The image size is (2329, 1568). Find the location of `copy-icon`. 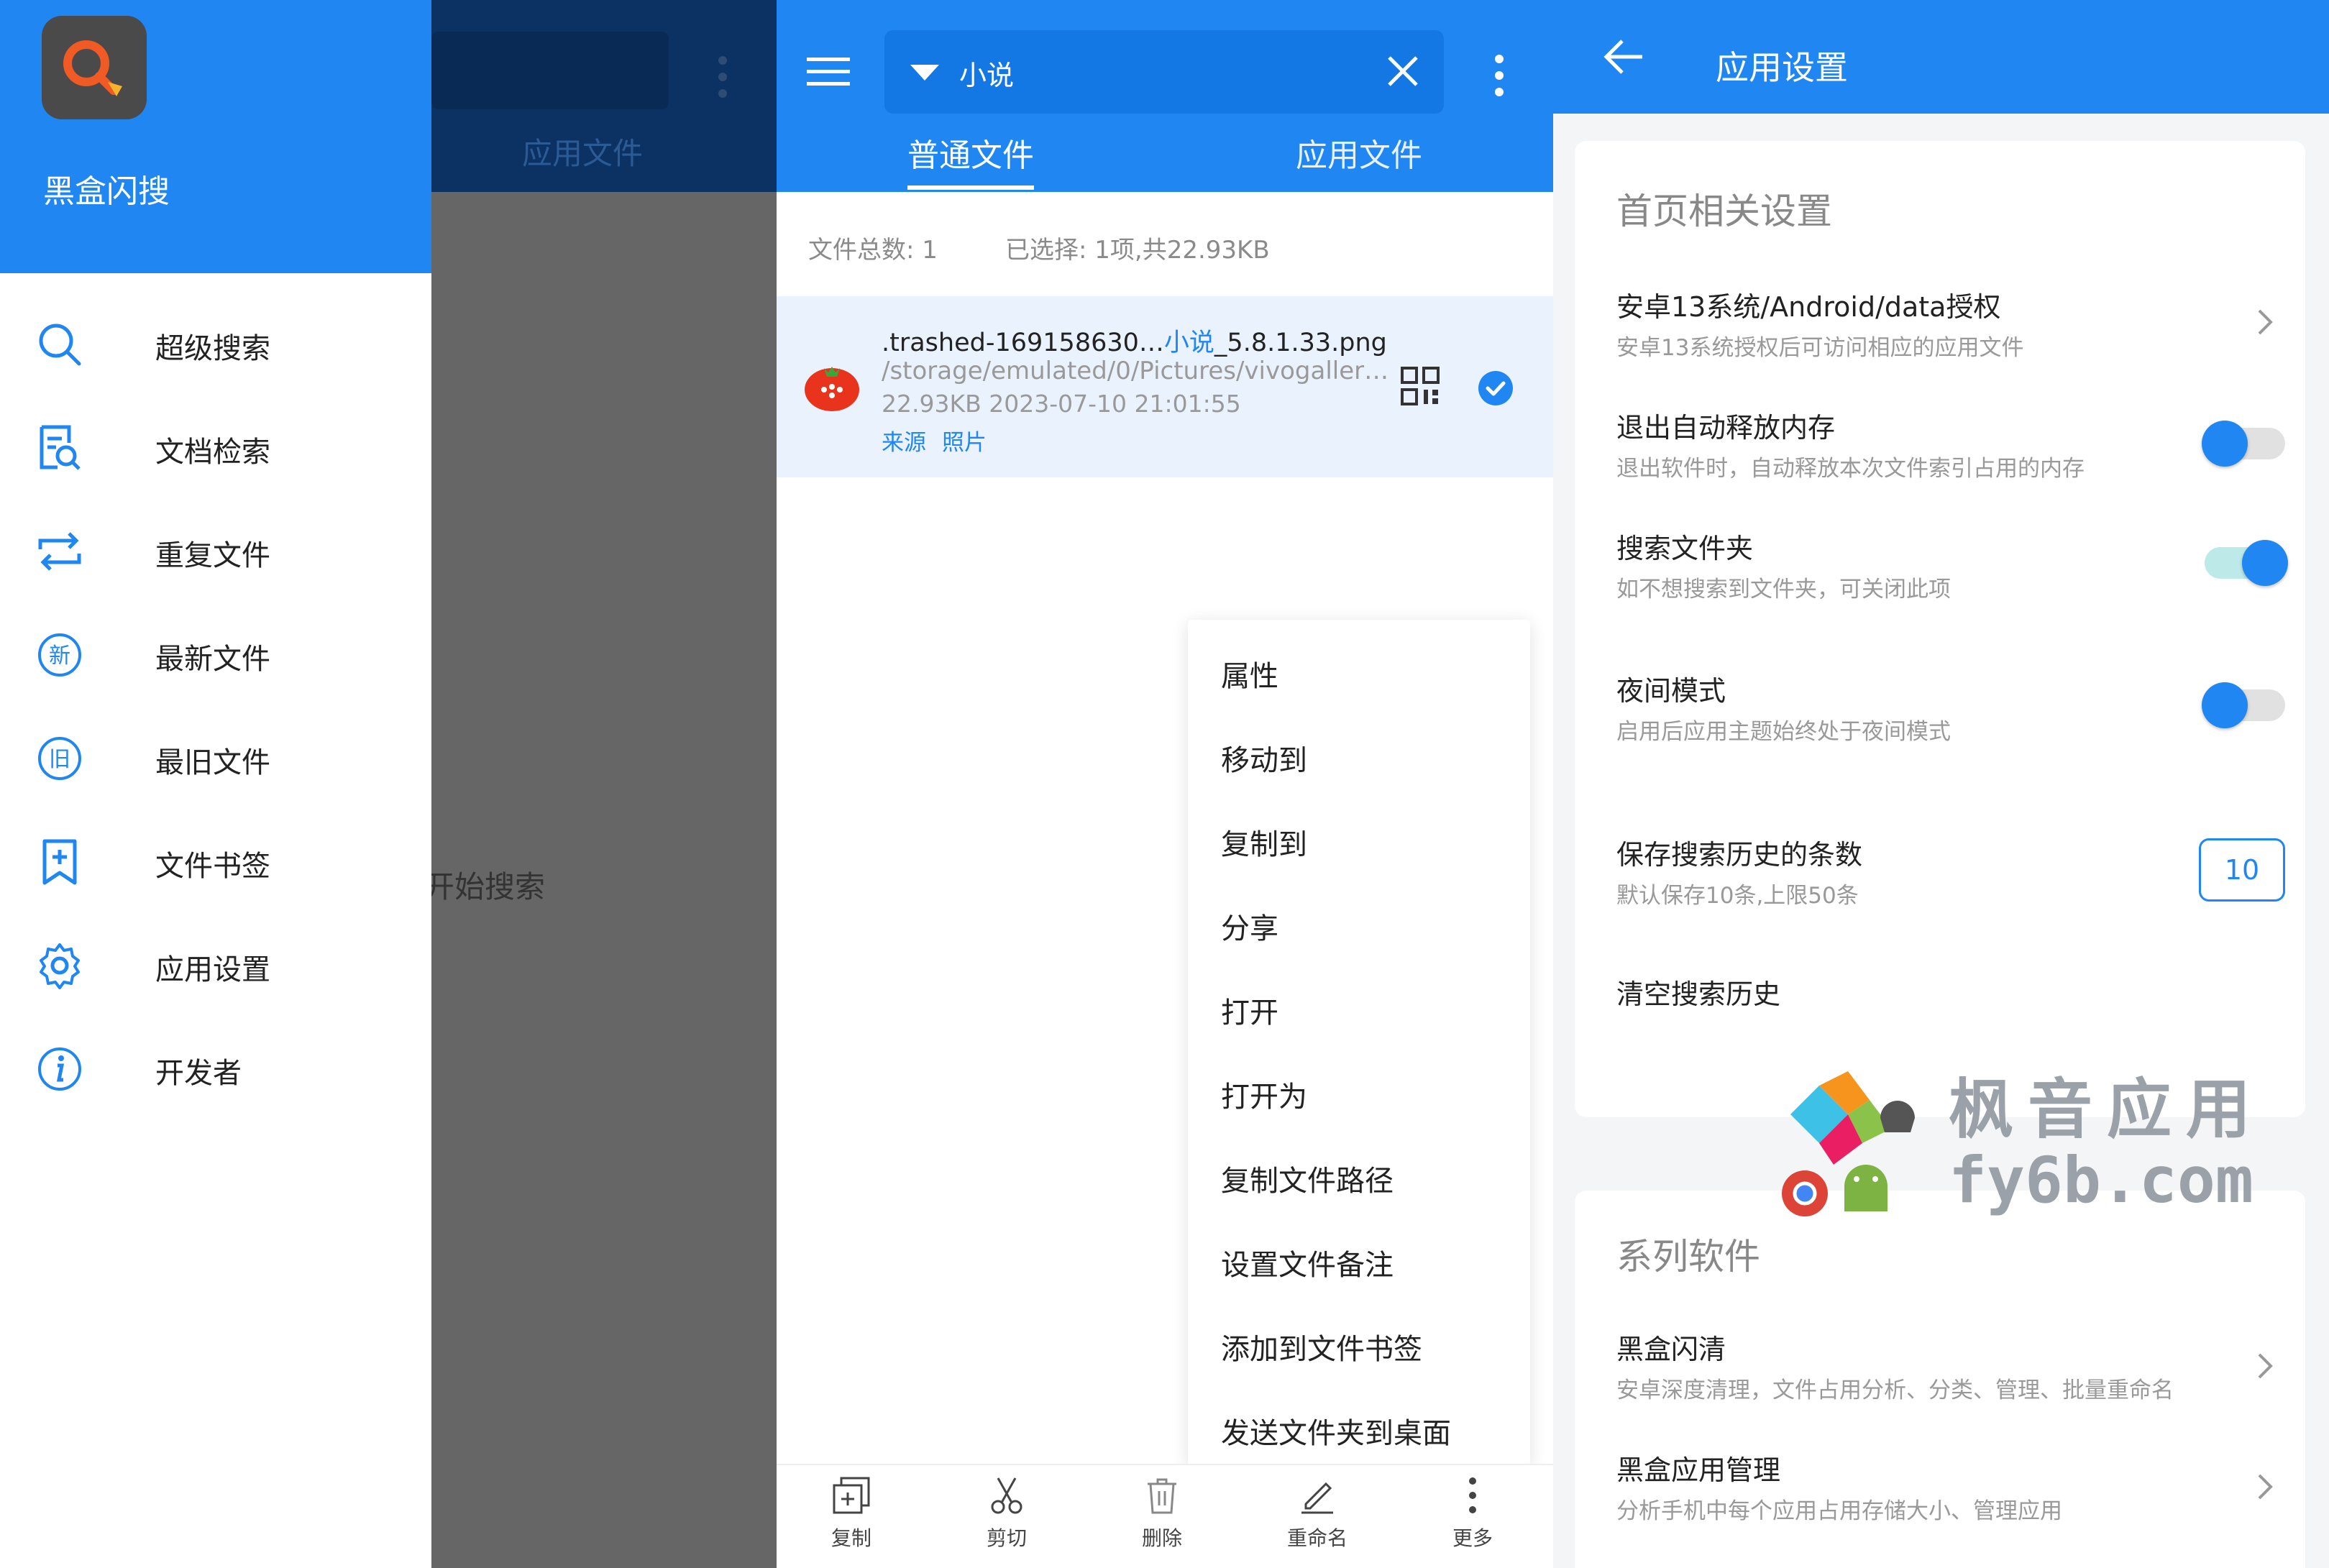

copy-icon is located at coordinates (851, 1495).